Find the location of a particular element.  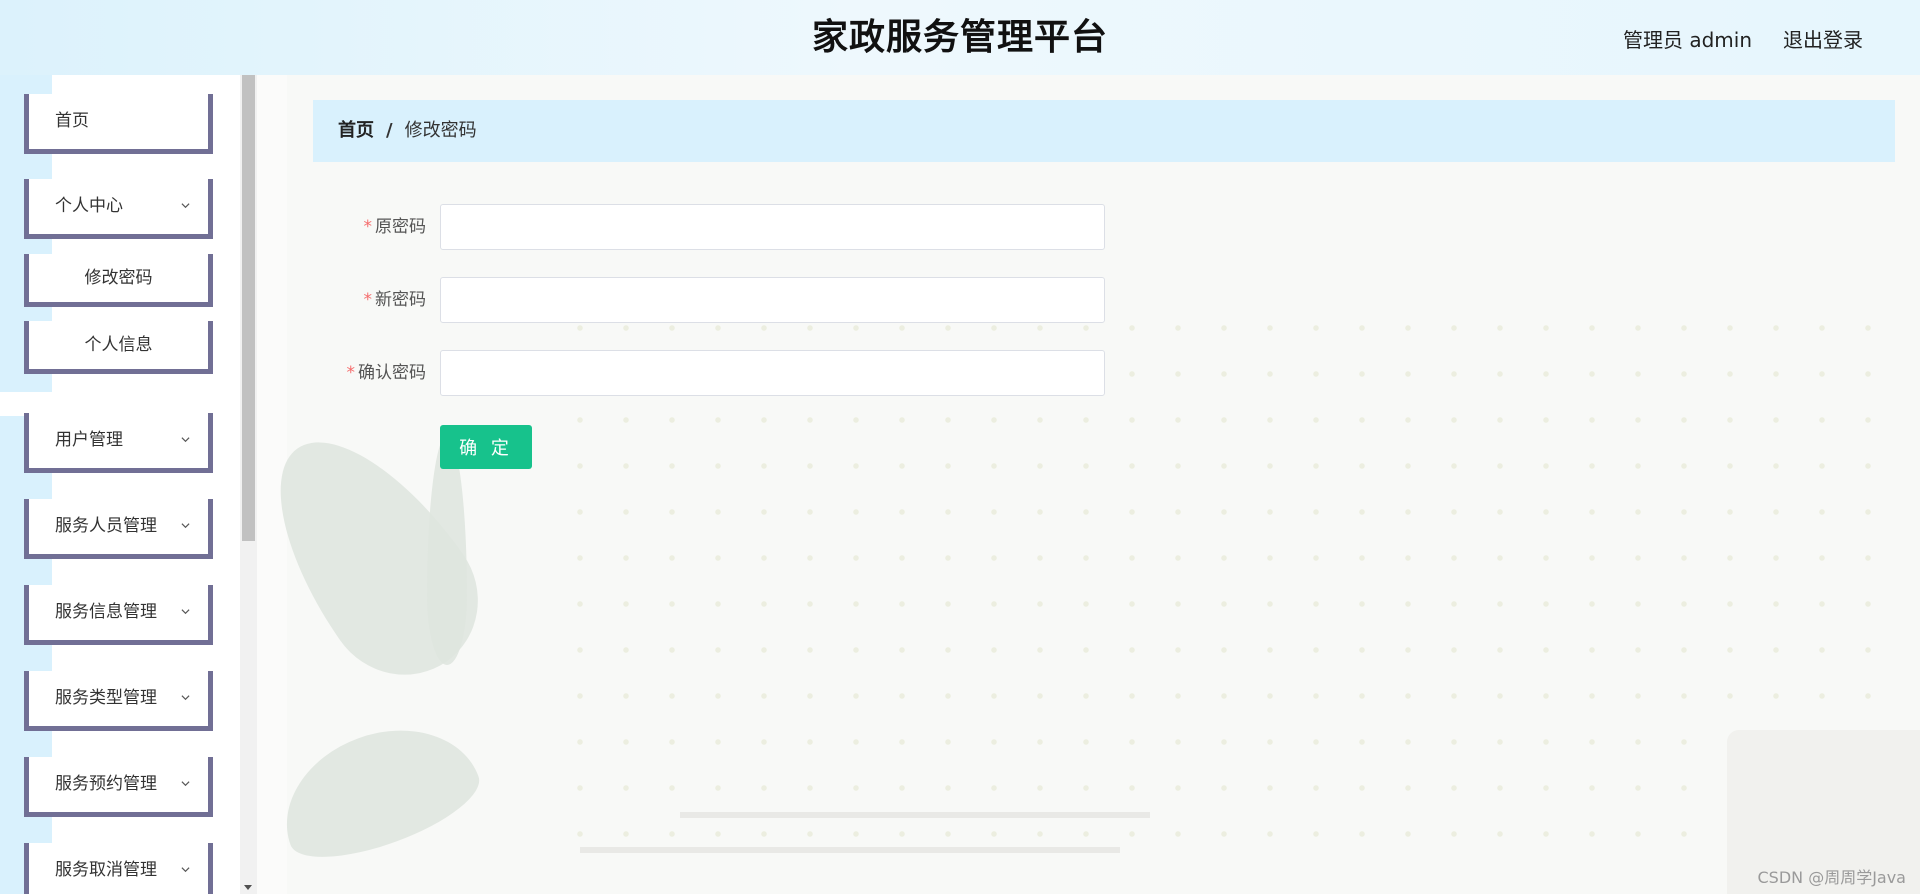

sidebar-item-staff-management: 服务人员管理 is located at coordinates (118, 529).